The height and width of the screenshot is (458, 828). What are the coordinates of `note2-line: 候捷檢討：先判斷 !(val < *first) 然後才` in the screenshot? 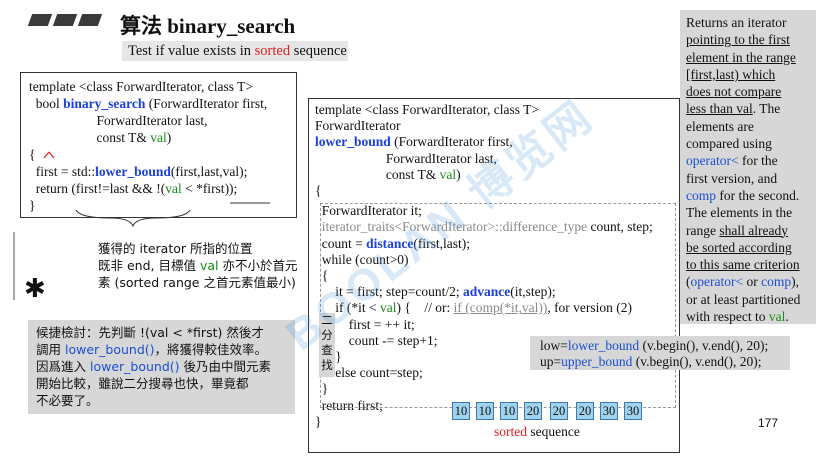 It's located at (150, 332).